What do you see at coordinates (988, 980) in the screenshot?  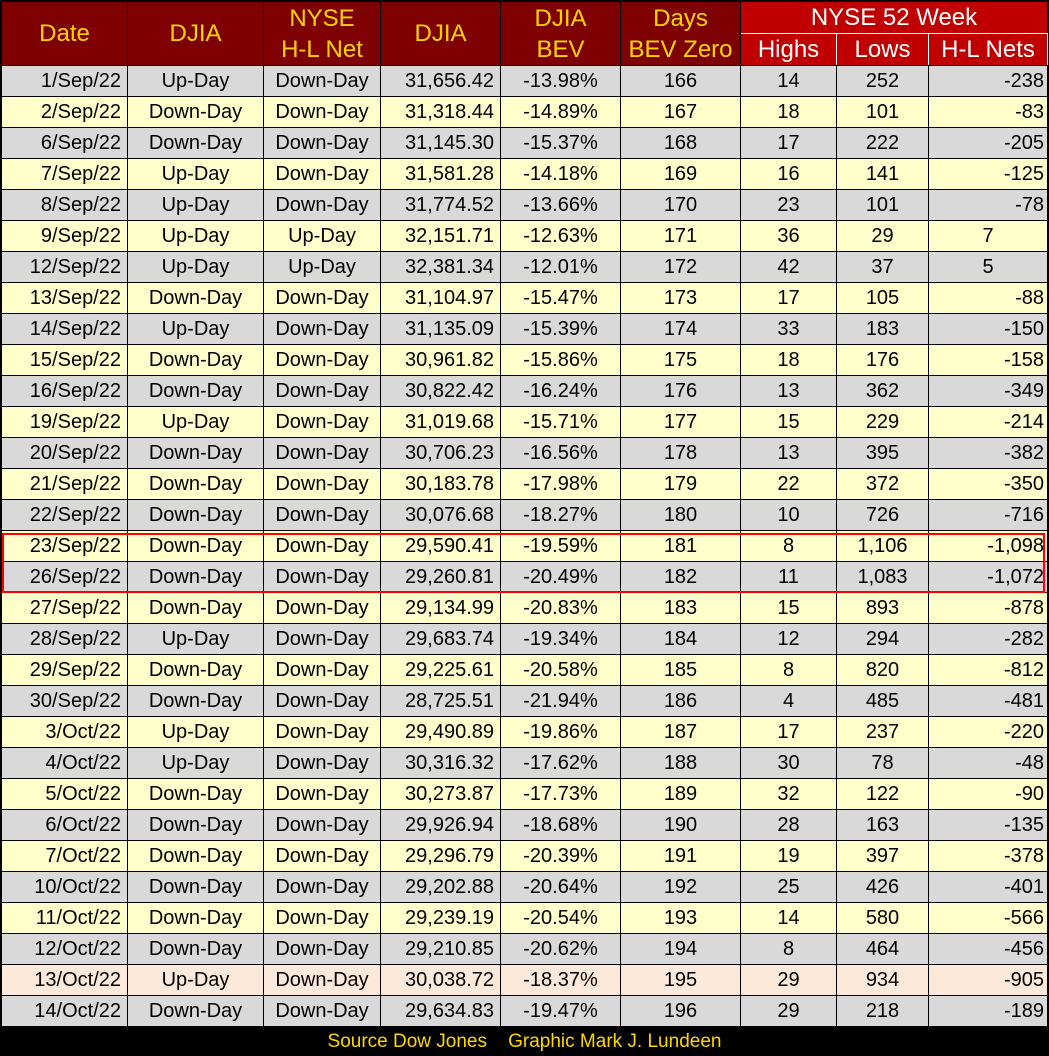 I see `hl-nets-cell: -905` at bounding box center [988, 980].